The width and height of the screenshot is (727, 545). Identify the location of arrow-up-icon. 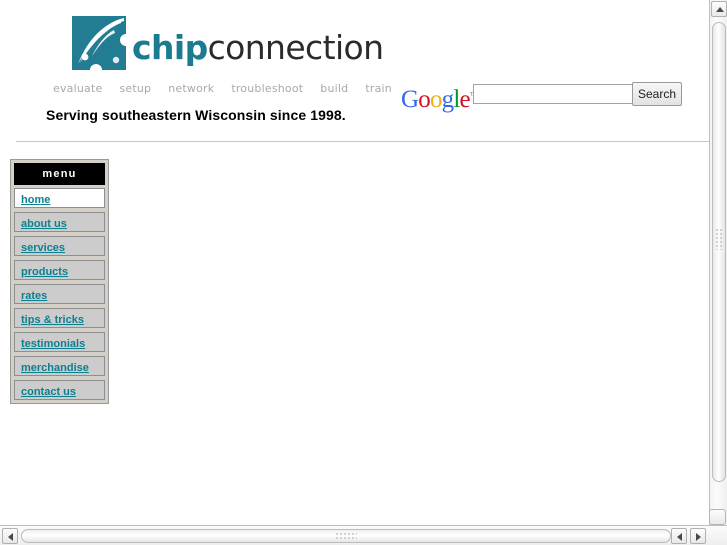
(720, 9).